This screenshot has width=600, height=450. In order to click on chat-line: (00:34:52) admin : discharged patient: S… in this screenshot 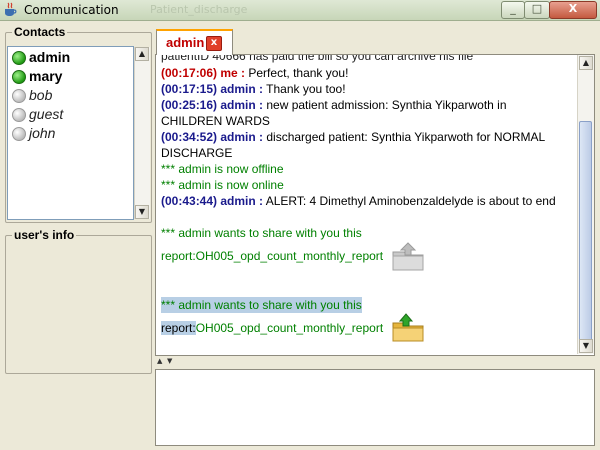, I will do `click(353, 137)`.